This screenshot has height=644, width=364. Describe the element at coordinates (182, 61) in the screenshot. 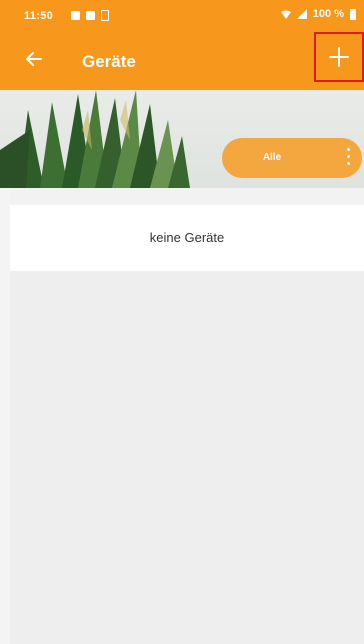

I see `app-bar: Geräte` at that location.